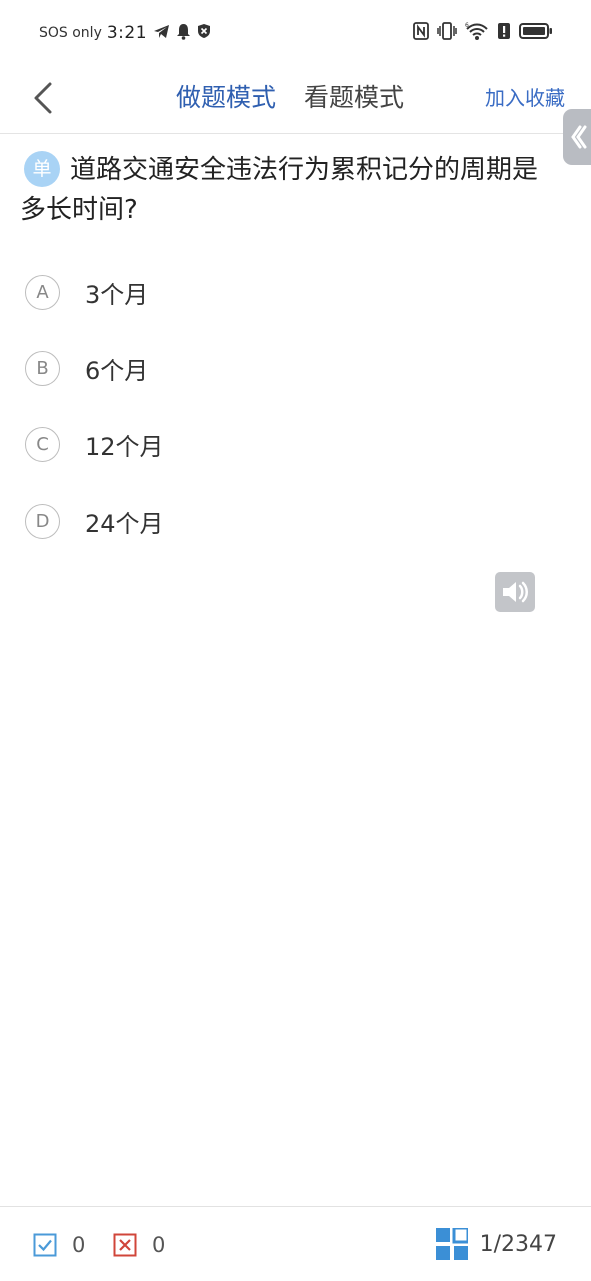  I want to click on progress-text: 1/2347, so click(518, 1244).